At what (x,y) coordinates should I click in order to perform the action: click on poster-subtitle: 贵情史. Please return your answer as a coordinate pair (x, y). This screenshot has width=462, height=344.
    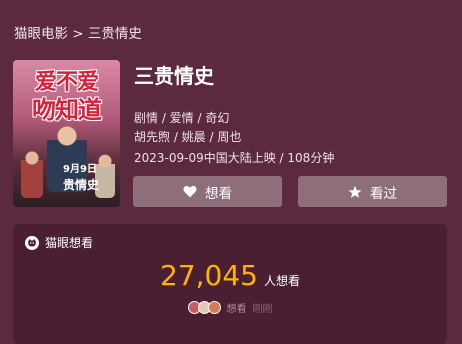
    Looking at the image, I should click on (81, 185).